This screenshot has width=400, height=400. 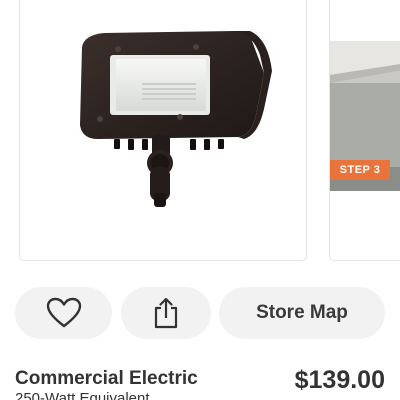 I want to click on share-icon, so click(x=166, y=313).